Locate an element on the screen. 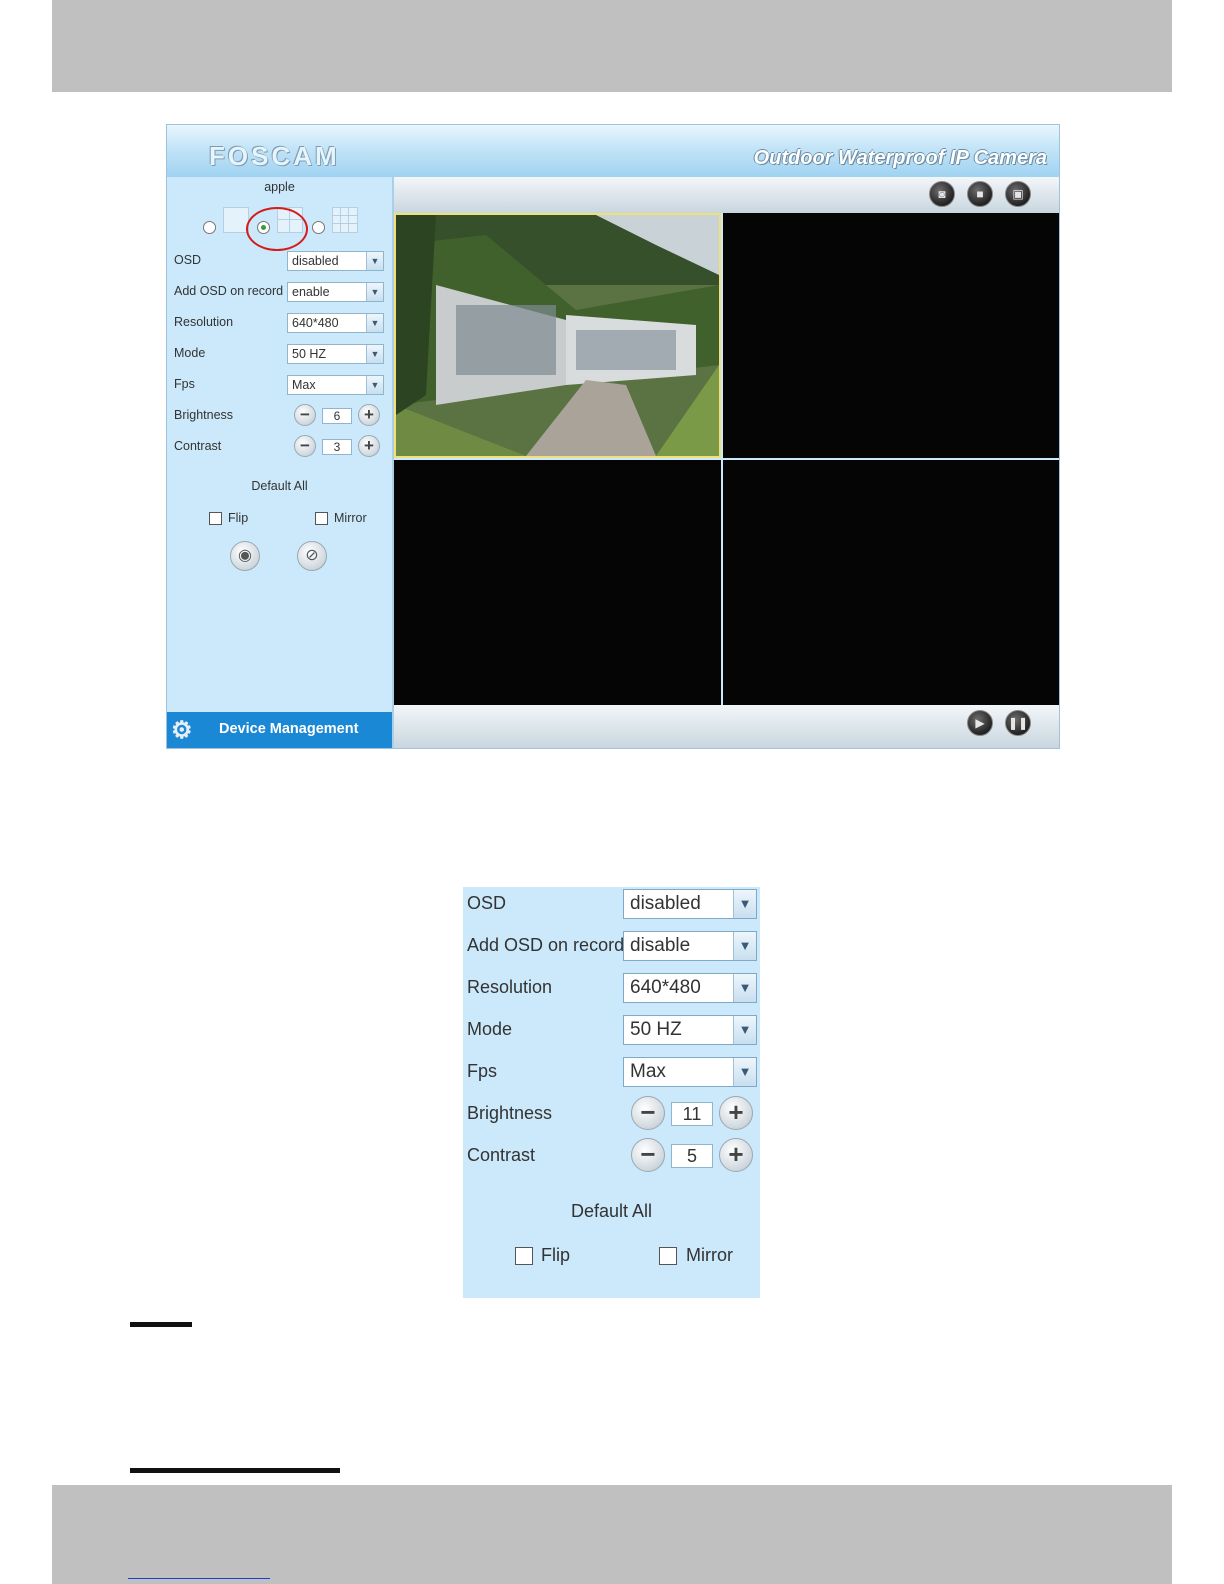 This screenshot has height=1584, width=1224. zoom-fps-label: Fps is located at coordinates (482, 1071).